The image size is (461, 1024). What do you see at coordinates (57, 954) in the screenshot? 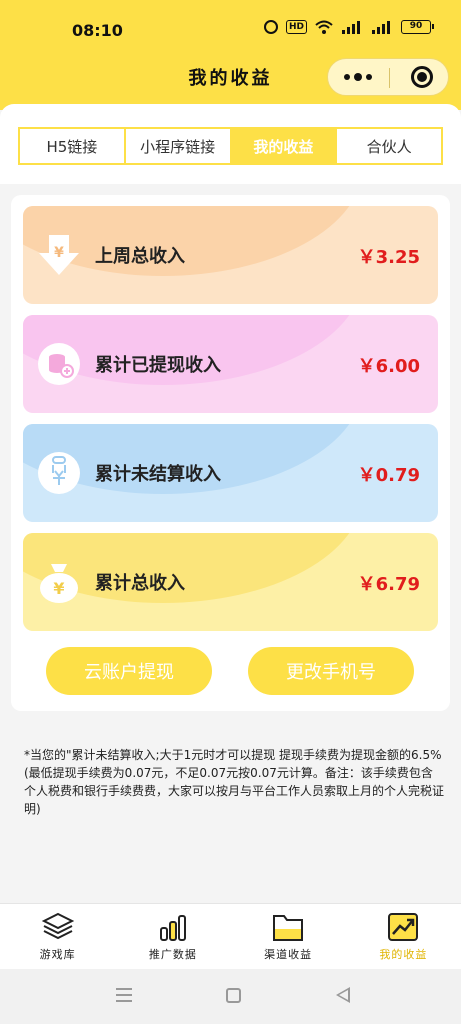
I see `nav-label: 游戏库` at bounding box center [57, 954].